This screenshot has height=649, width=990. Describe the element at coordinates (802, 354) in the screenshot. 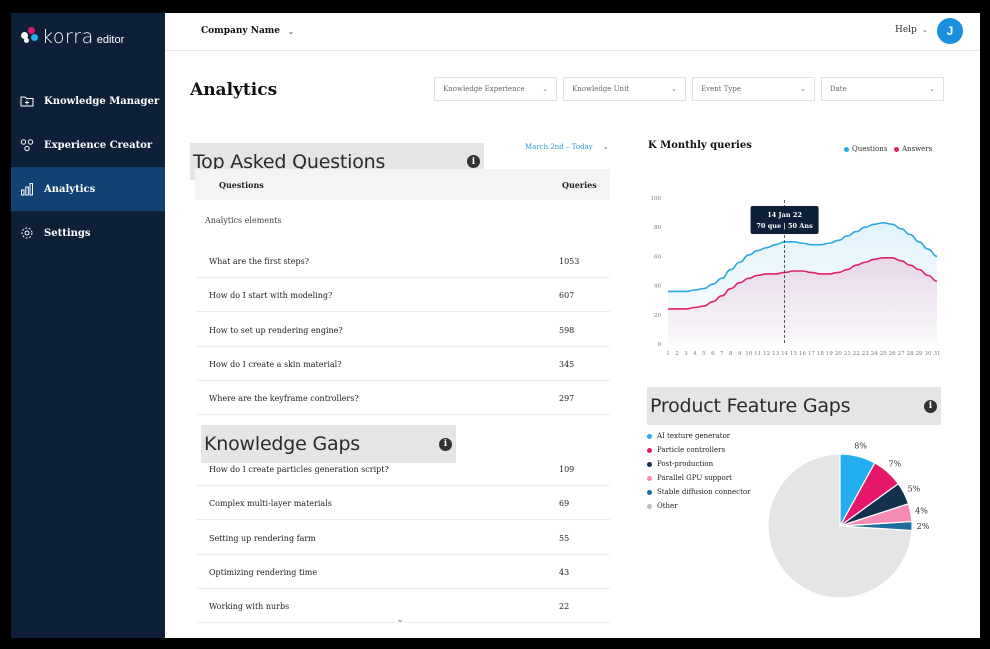

I see `x-tick-label: 16` at that location.